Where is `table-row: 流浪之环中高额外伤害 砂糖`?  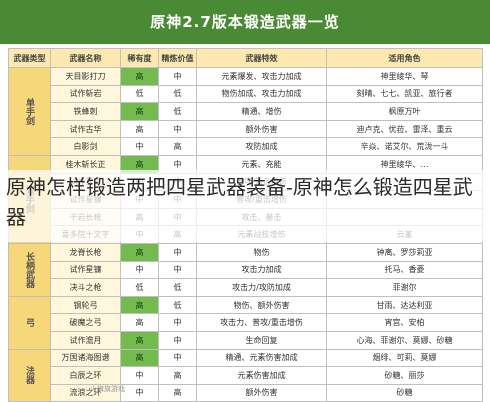
table-row: 流浪之环中高额外伤害 砂糖 is located at coordinates (246, 392).